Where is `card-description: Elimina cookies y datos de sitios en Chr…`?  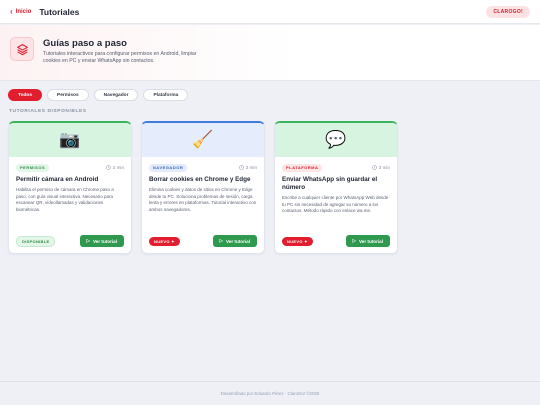
card-description: Elimina cookies y datos de sitios en Chr… is located at coordinates (203, 199).